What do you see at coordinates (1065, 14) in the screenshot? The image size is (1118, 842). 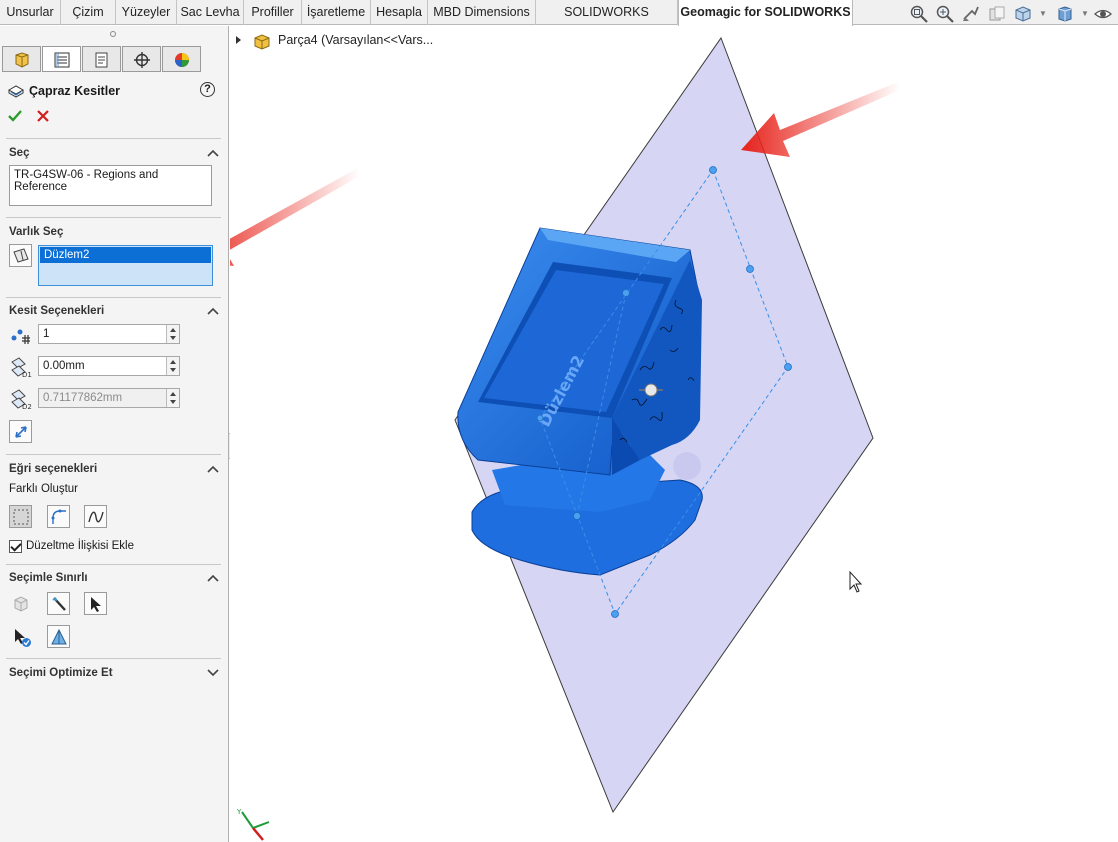 I see `display-style-icon` at bounding box center [1065, 14].